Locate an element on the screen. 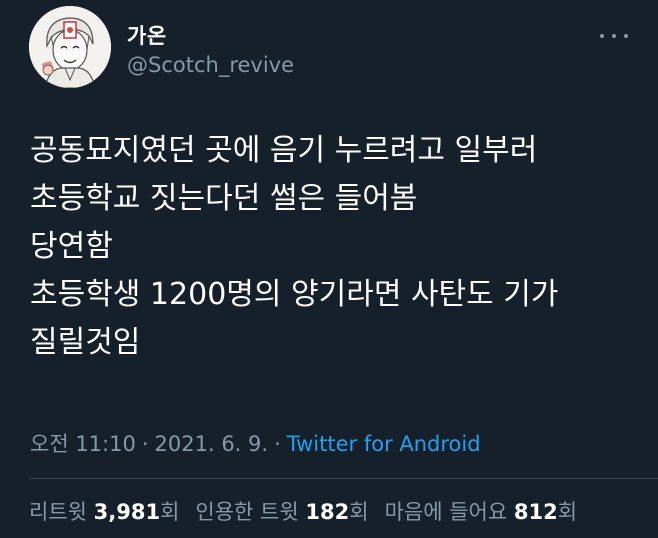 The image size is (658, 538). retweets-unit: 회 is located at coordinates (170, 512).